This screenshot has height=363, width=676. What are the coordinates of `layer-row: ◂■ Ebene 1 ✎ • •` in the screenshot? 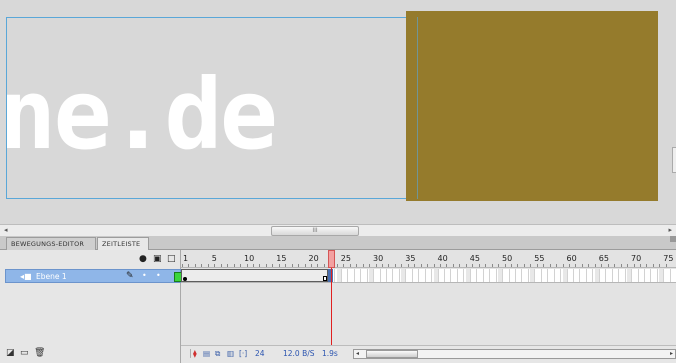 It's located at (94, 276).